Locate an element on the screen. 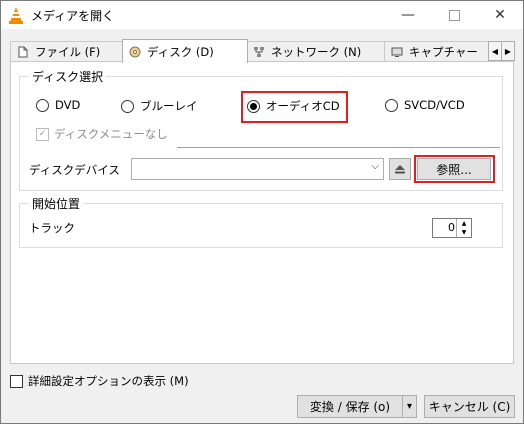 The width and height of the screenshot is (524, 424). minimize-icon: — is located at coordinates (408, 15).